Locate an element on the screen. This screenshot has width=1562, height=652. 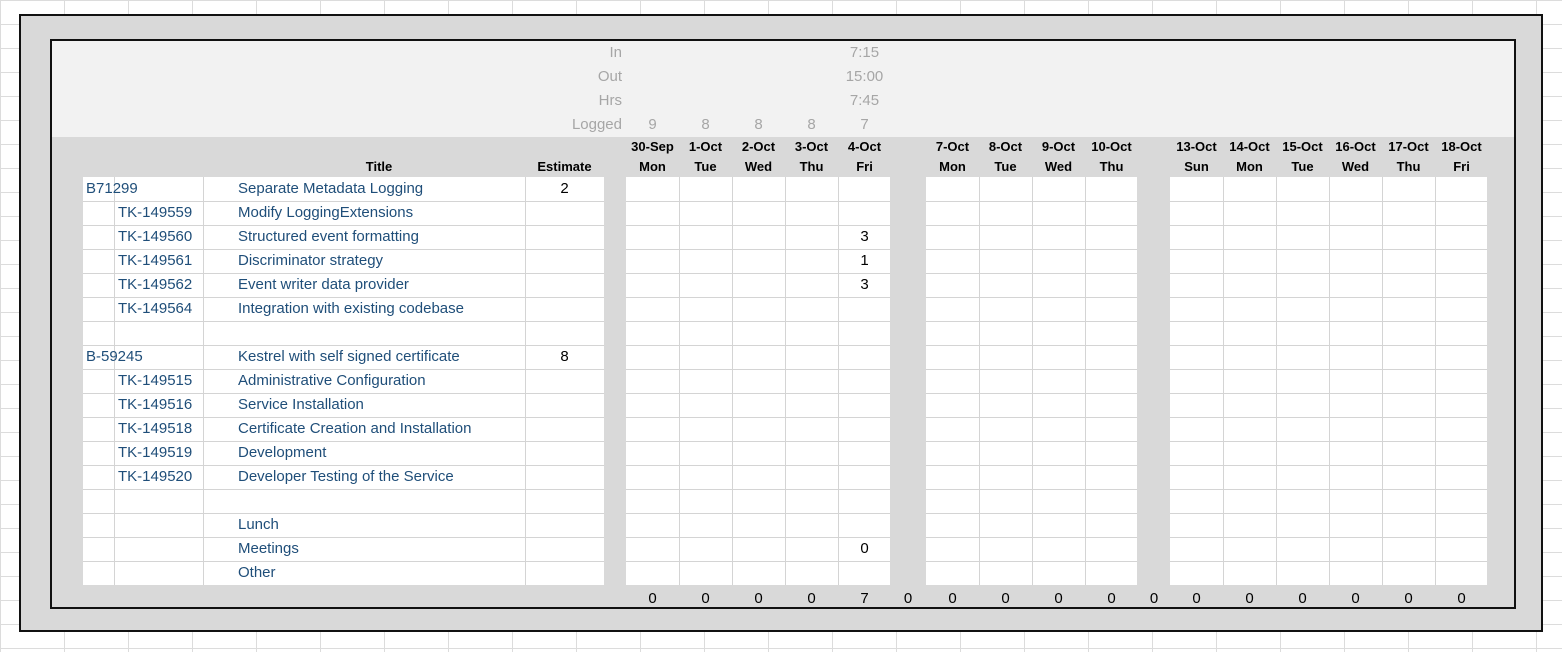
day-date-header: 15-Oct is located at coordinates (1302, 146).